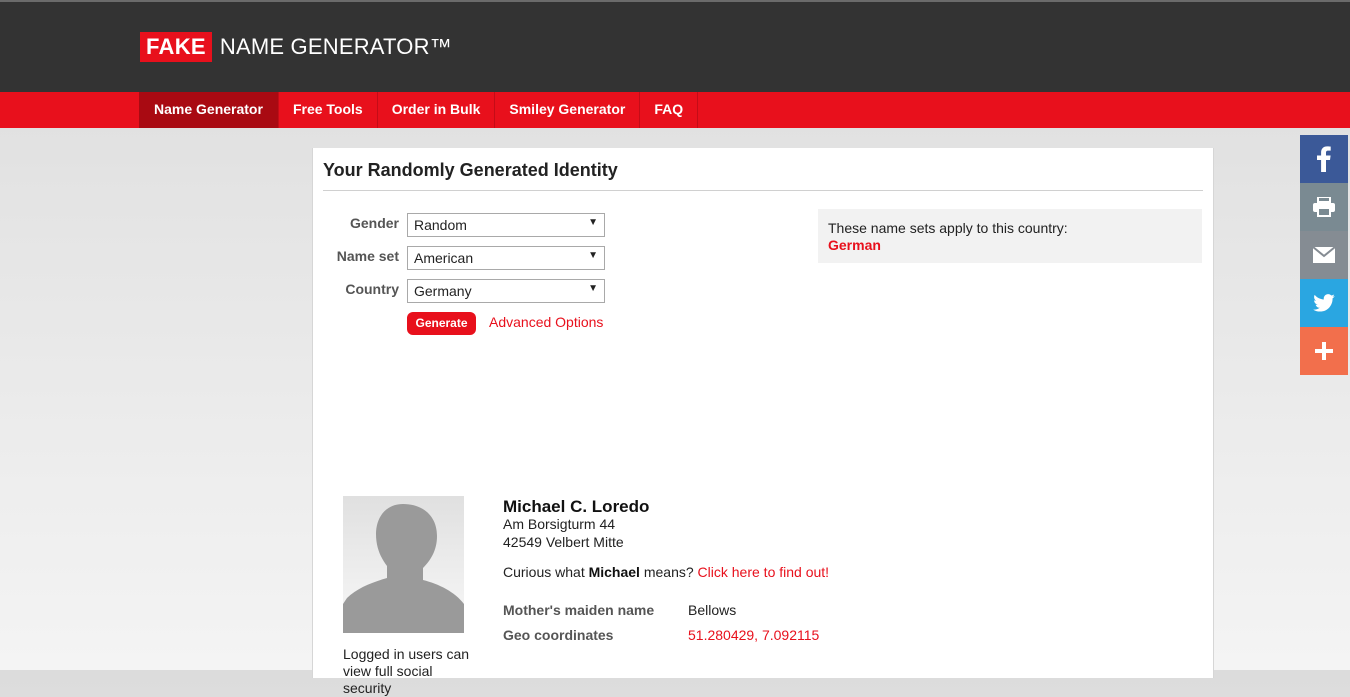 This screenshot has width=1350, height=697. What do you see at coordinates (712, 610) in the screenshot?
I see `maiden-name-value: Bellows` at bounding box center [712, 610].